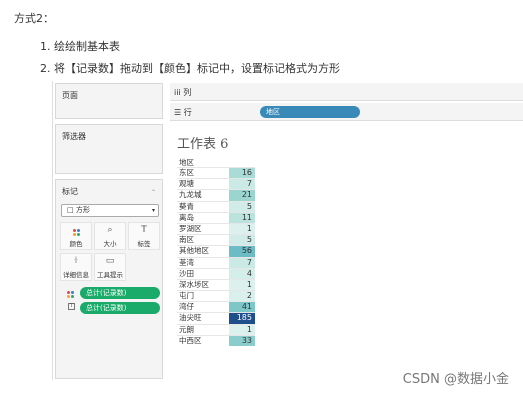 This screenshot has height=394, width=523. I want to click on table-row: 观塘 7, so click(216, 184).